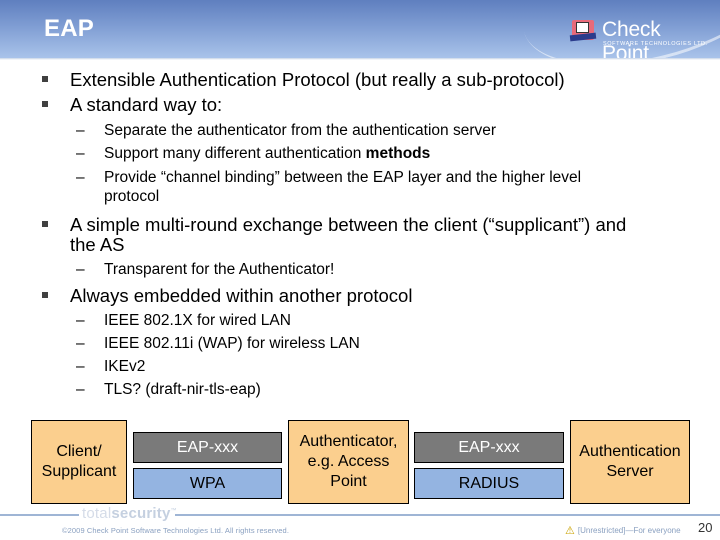 The image size is (720, 540). I want to click on sub-bullet-item: – TLS? (draft-nir-tls-eap), so click(168, 390).